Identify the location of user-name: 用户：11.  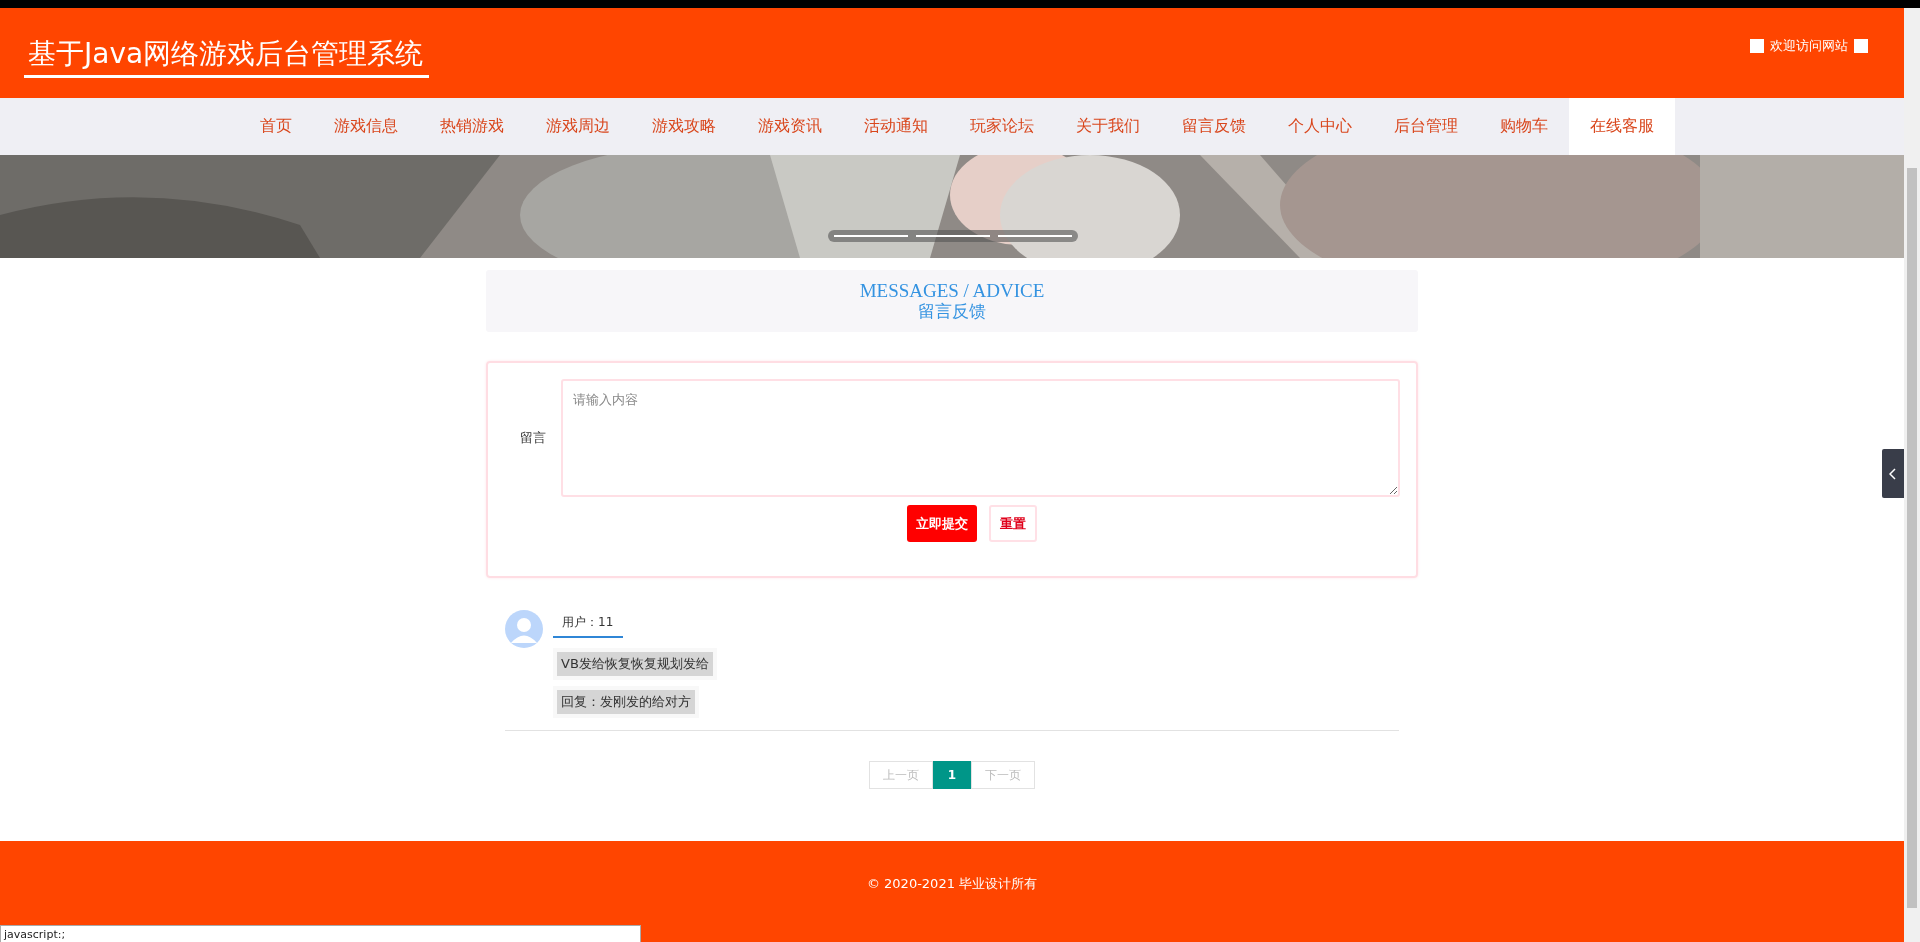
(588, 624).